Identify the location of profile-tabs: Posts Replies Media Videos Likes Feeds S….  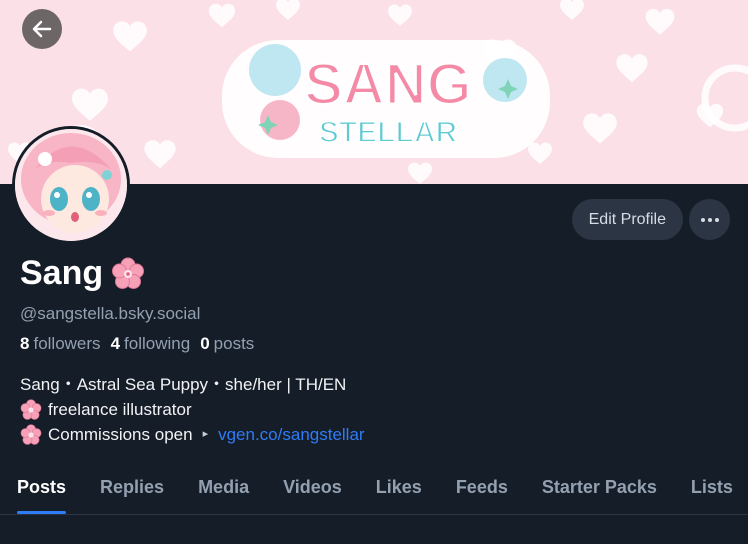
(374, 487).